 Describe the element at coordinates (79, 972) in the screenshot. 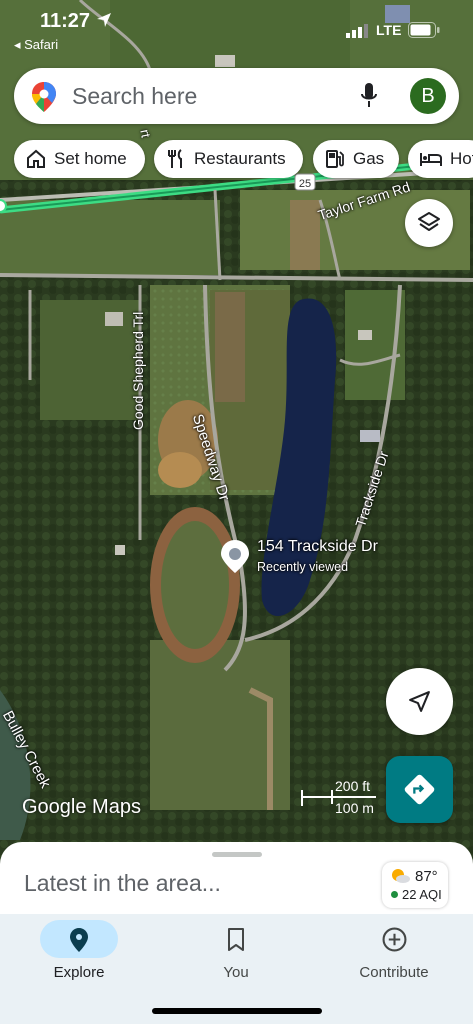

I see `tab-label: Explore` at that location.